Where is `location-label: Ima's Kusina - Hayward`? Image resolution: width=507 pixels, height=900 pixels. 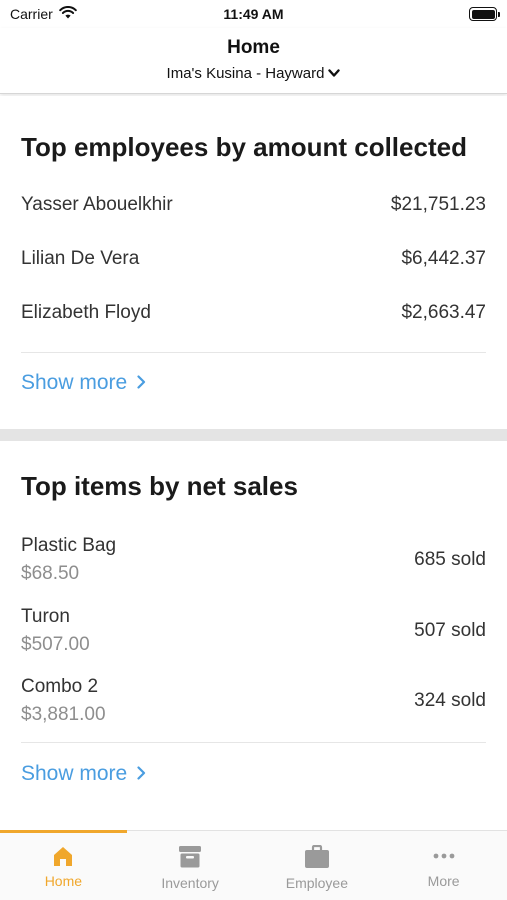
location-label: Ima's Kusina - Hayward is located at coordinates (245, 73).